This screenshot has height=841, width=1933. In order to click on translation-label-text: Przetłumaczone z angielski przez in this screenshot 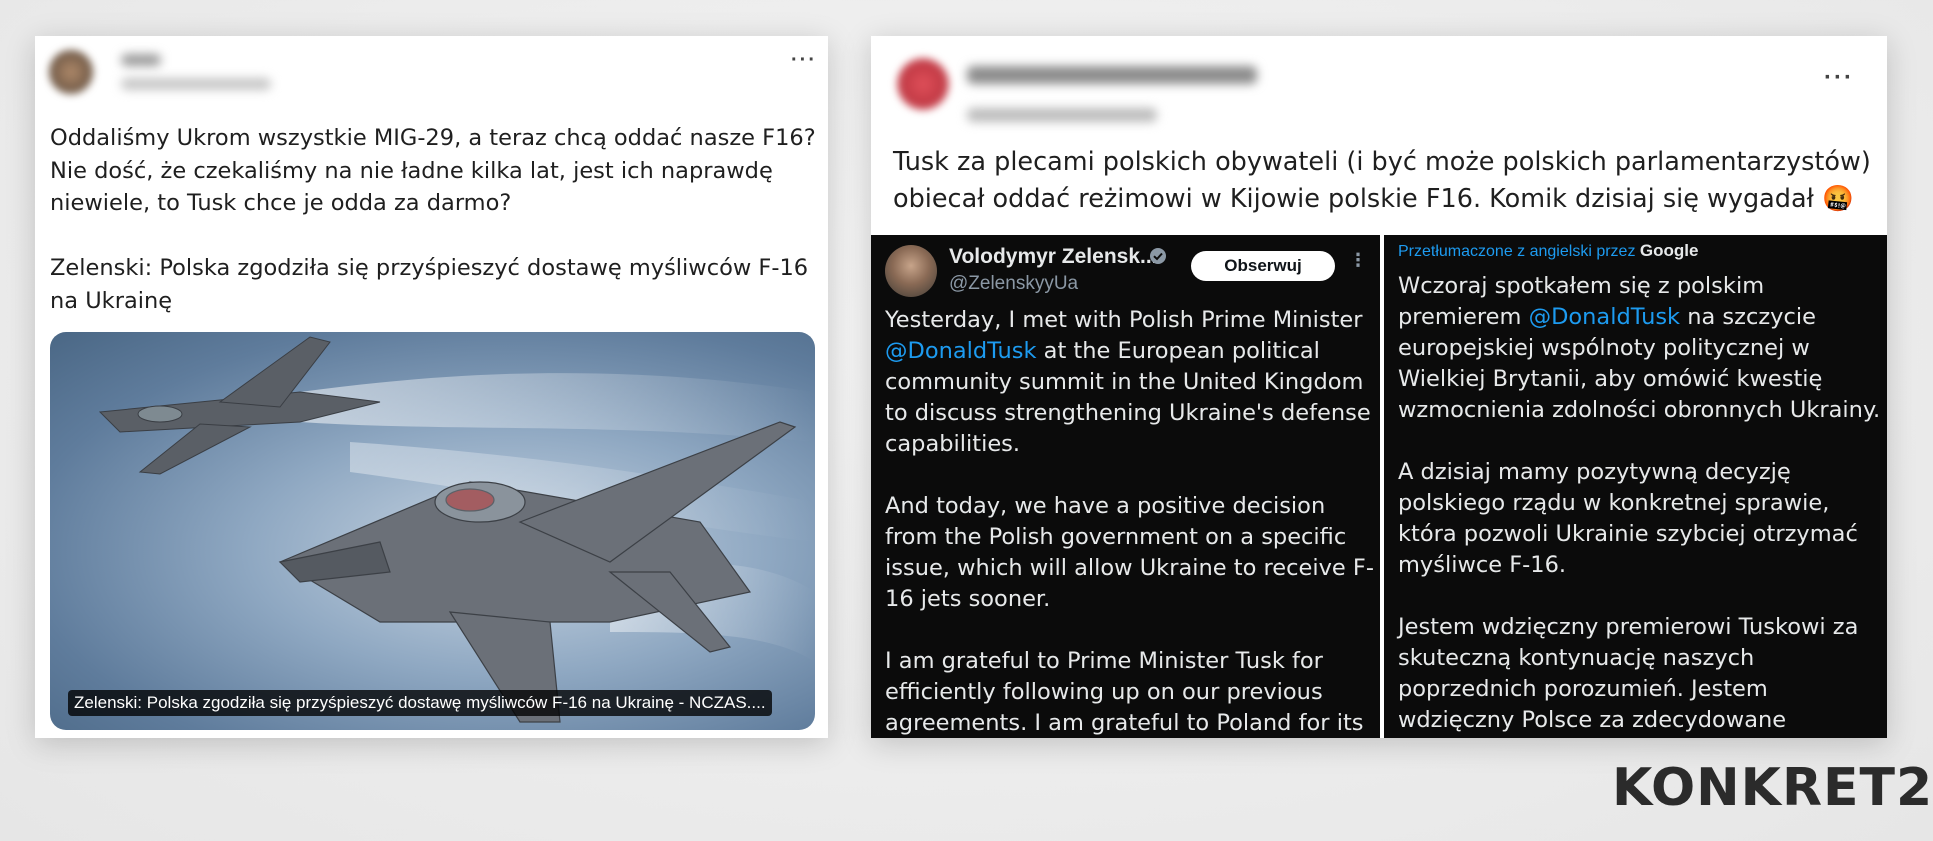, I will do `click(1519, 251)`.